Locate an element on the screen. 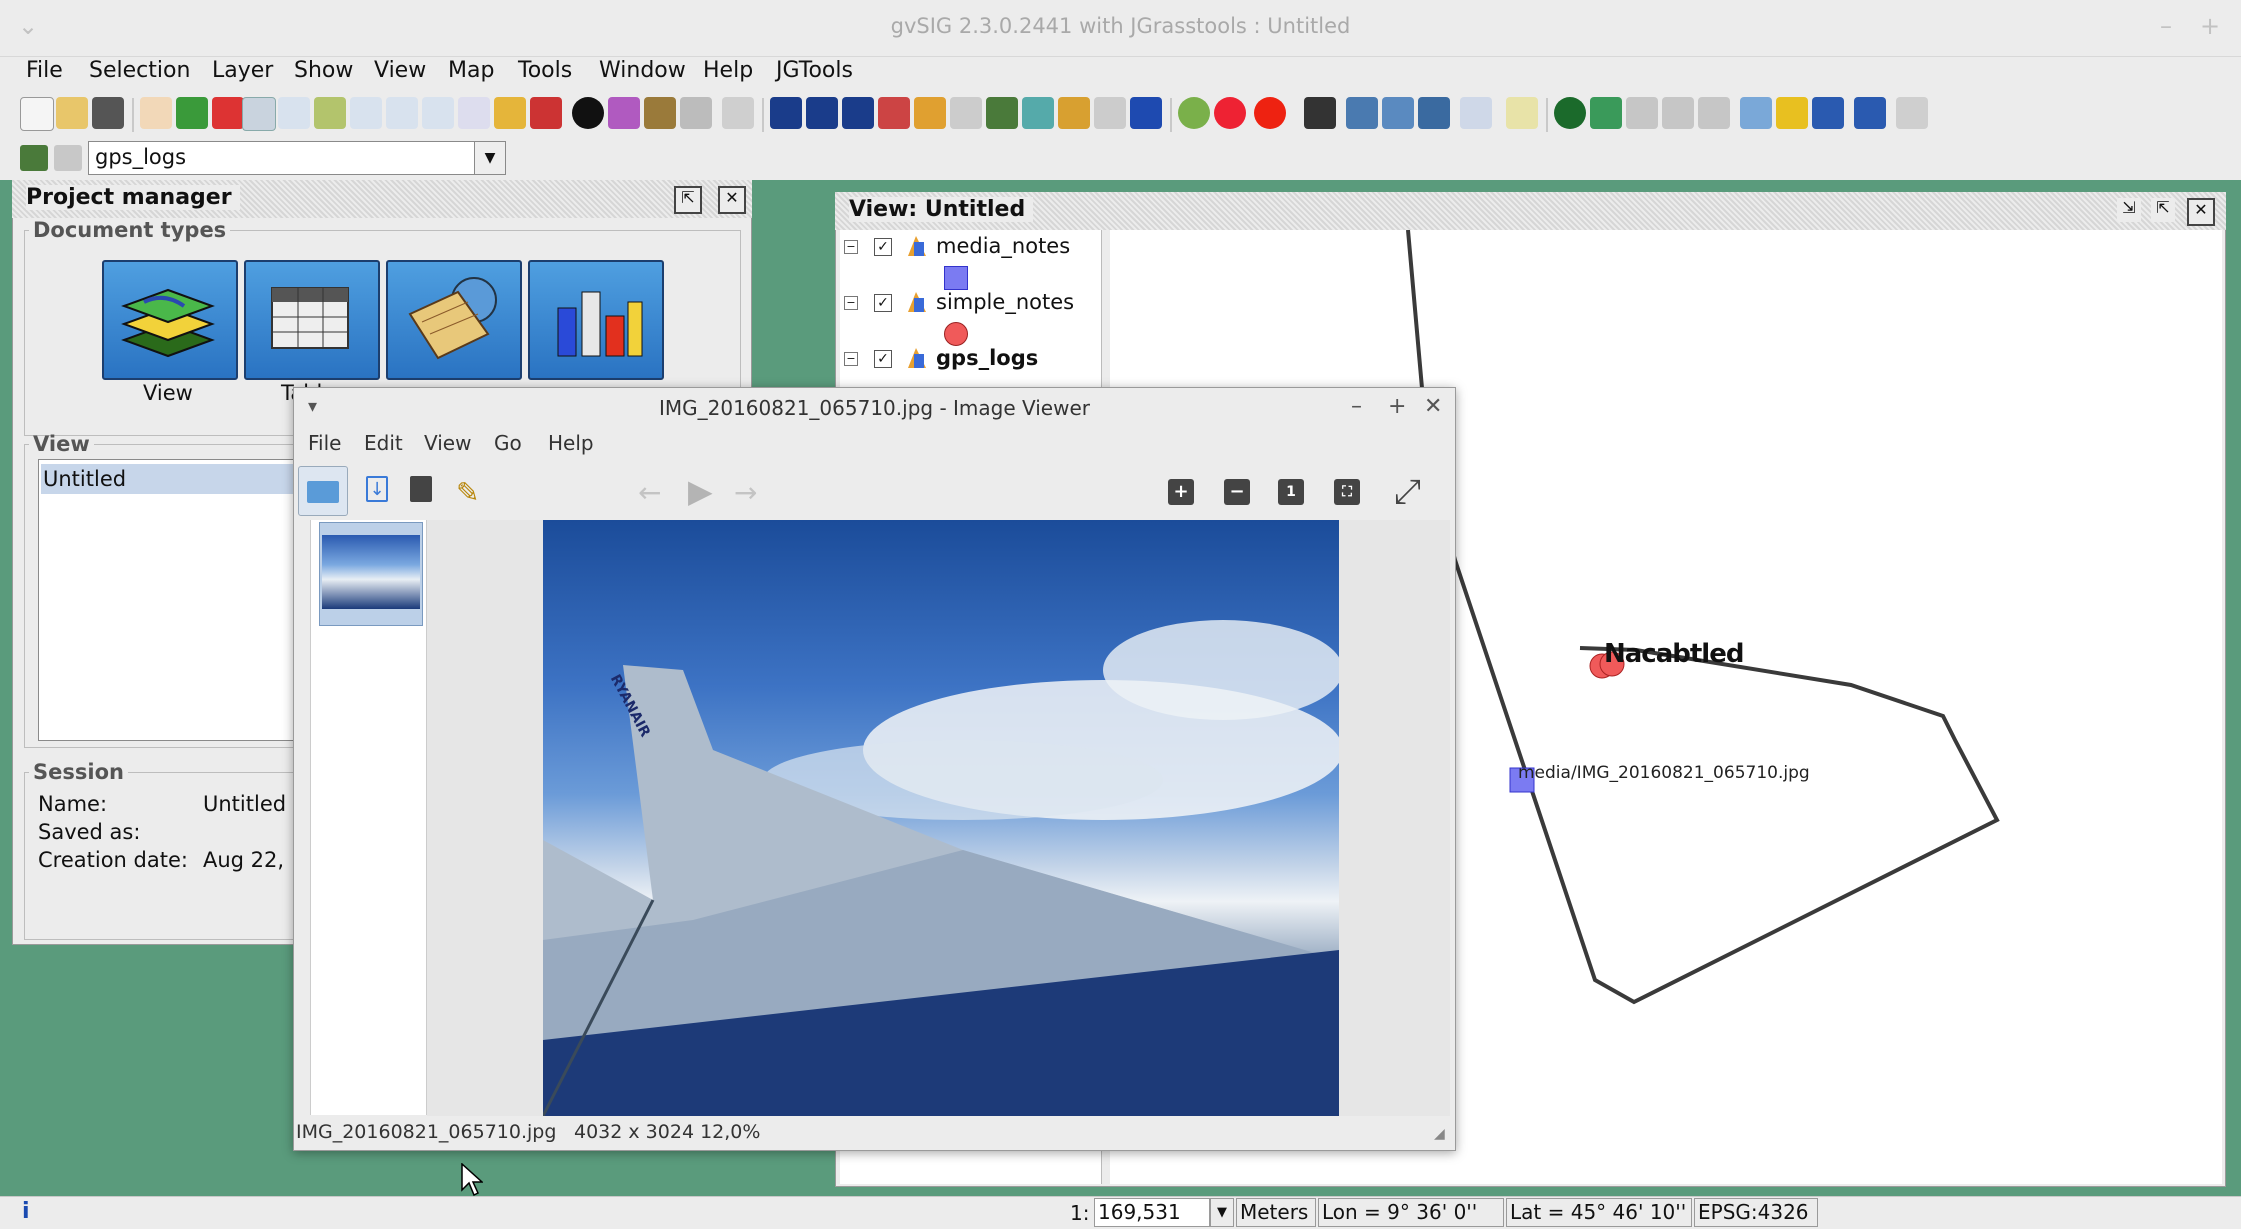 This screenshot has width=2241, height=1229. iv-menu-go: Go is located at coordinates (508, 443).